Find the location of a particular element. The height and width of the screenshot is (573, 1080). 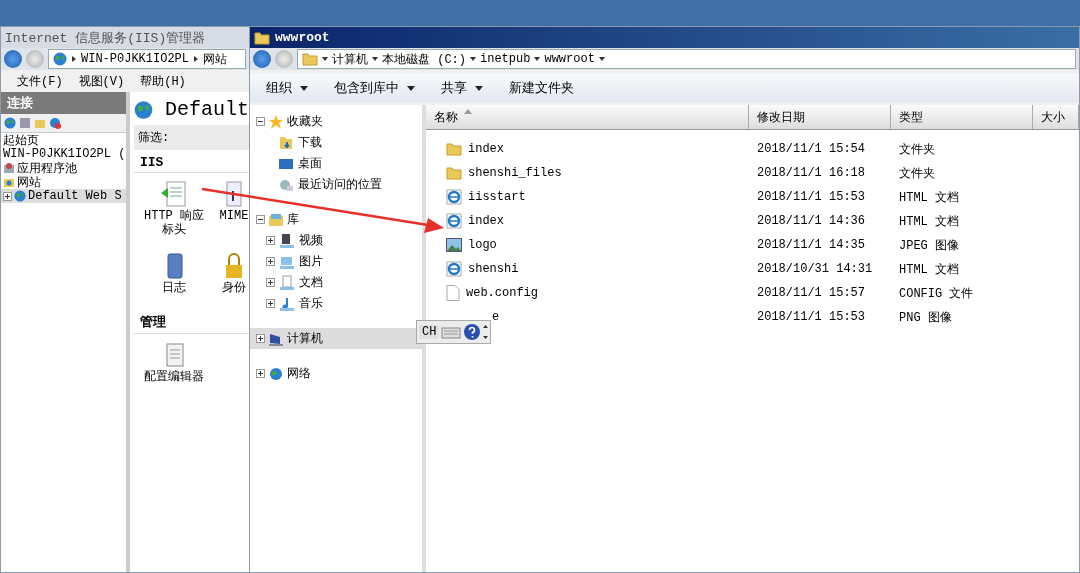

tree-item: 起始页 is located at coordinates (63, 140).